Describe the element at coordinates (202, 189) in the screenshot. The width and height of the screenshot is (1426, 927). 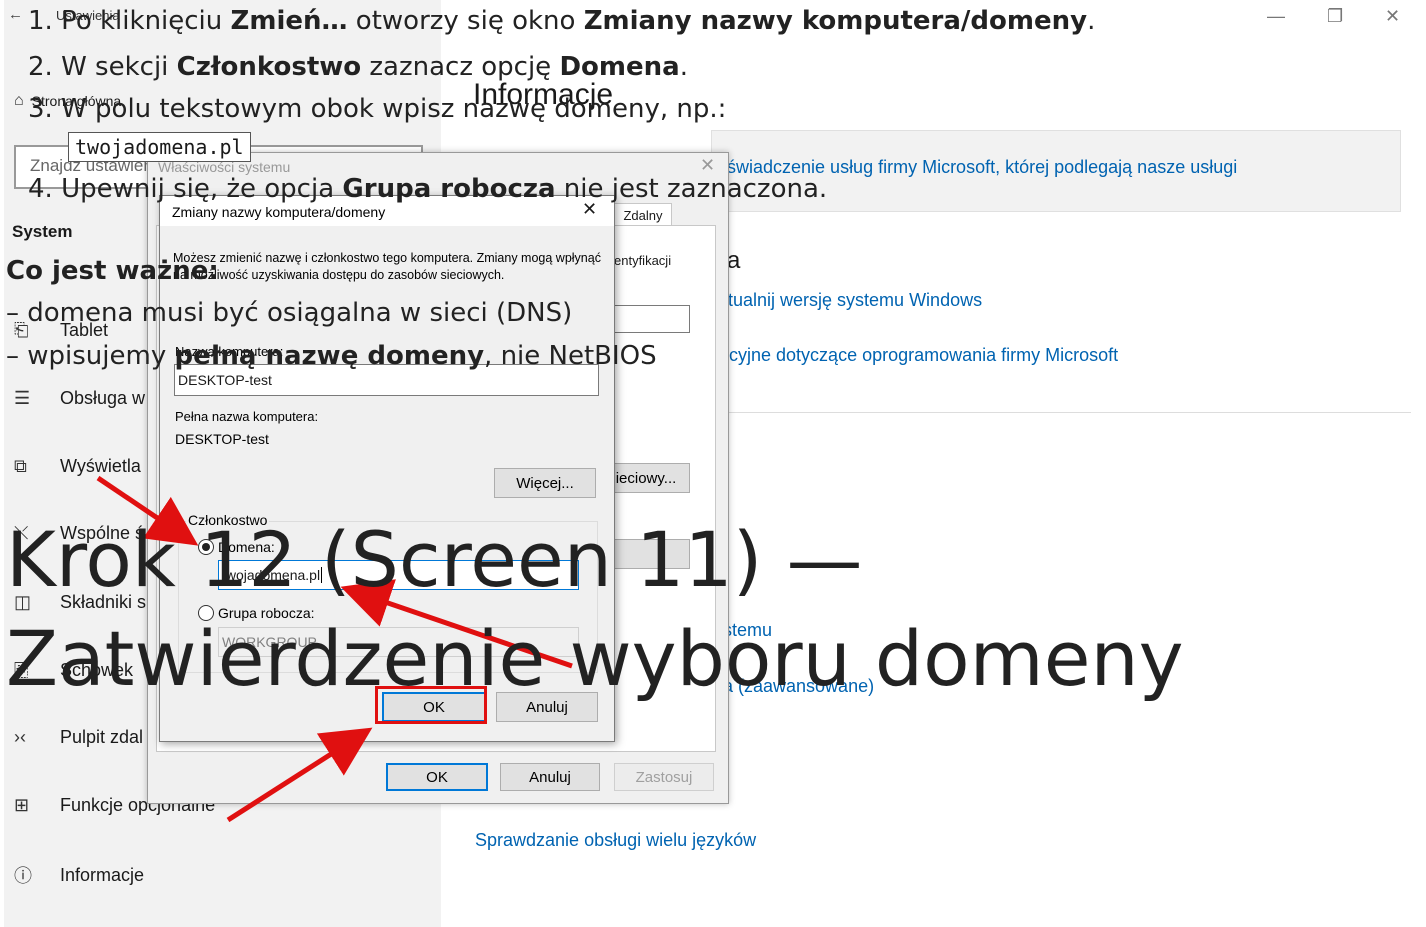
I see `step-4-text: Upewnij się, że opcja` at that location.